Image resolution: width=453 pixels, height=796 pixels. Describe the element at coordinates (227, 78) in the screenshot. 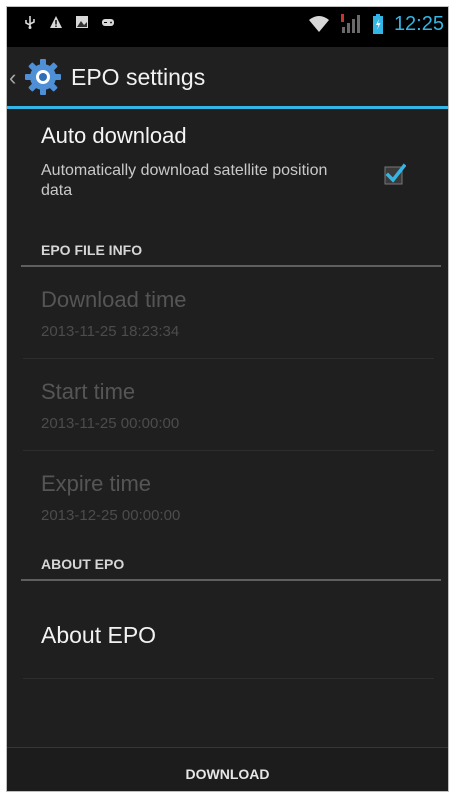

I see `action-bar: ‹ EPO settings` at that location.